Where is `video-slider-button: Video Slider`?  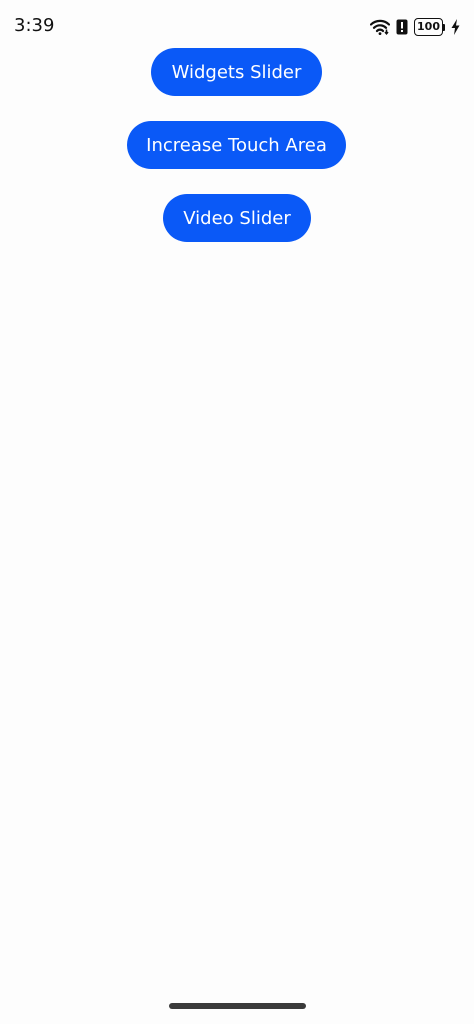
video-slider-button: Video Slider is located at coordinates (237, 218).